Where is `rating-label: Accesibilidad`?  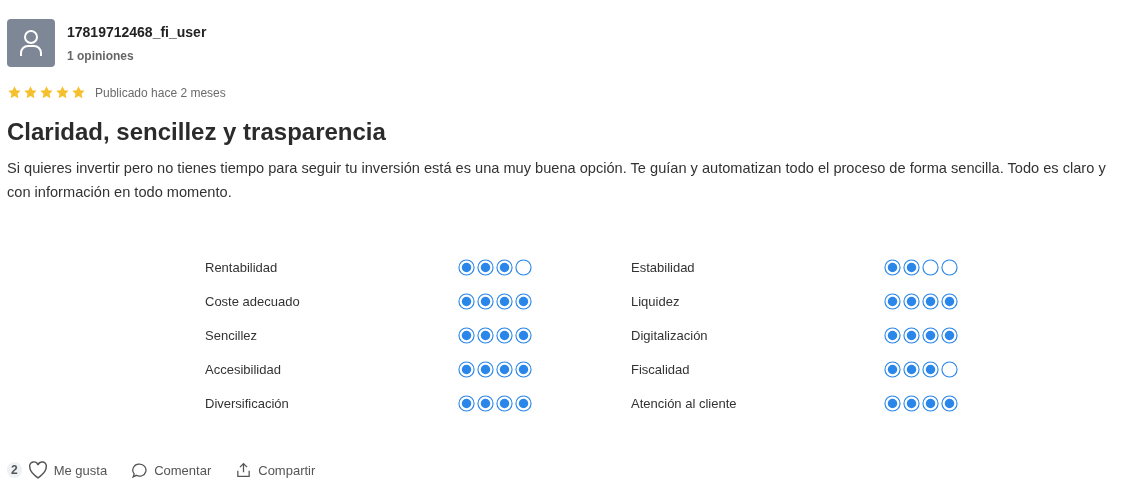 rating-label: Accesibilidad is located at coordinates (243, 370).